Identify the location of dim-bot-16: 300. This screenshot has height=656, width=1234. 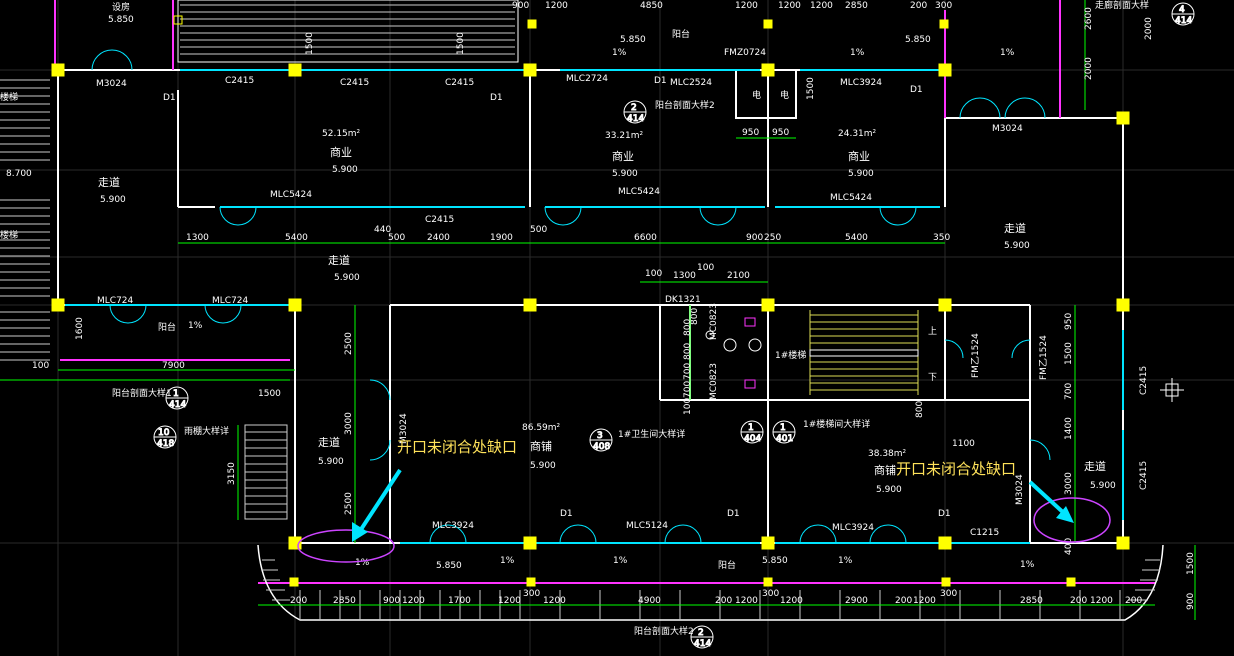
(948, 594).